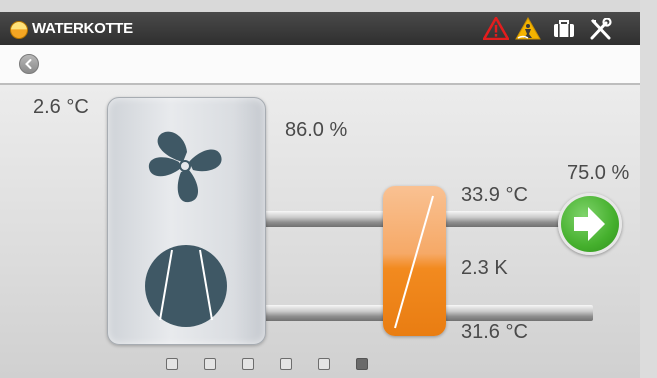 The image size is (657, 378). What do you see at coordinates (316, 130) in the screenshot?
I see `fan-speed-percent: 86.0 %` at bounding box center [316, 130].